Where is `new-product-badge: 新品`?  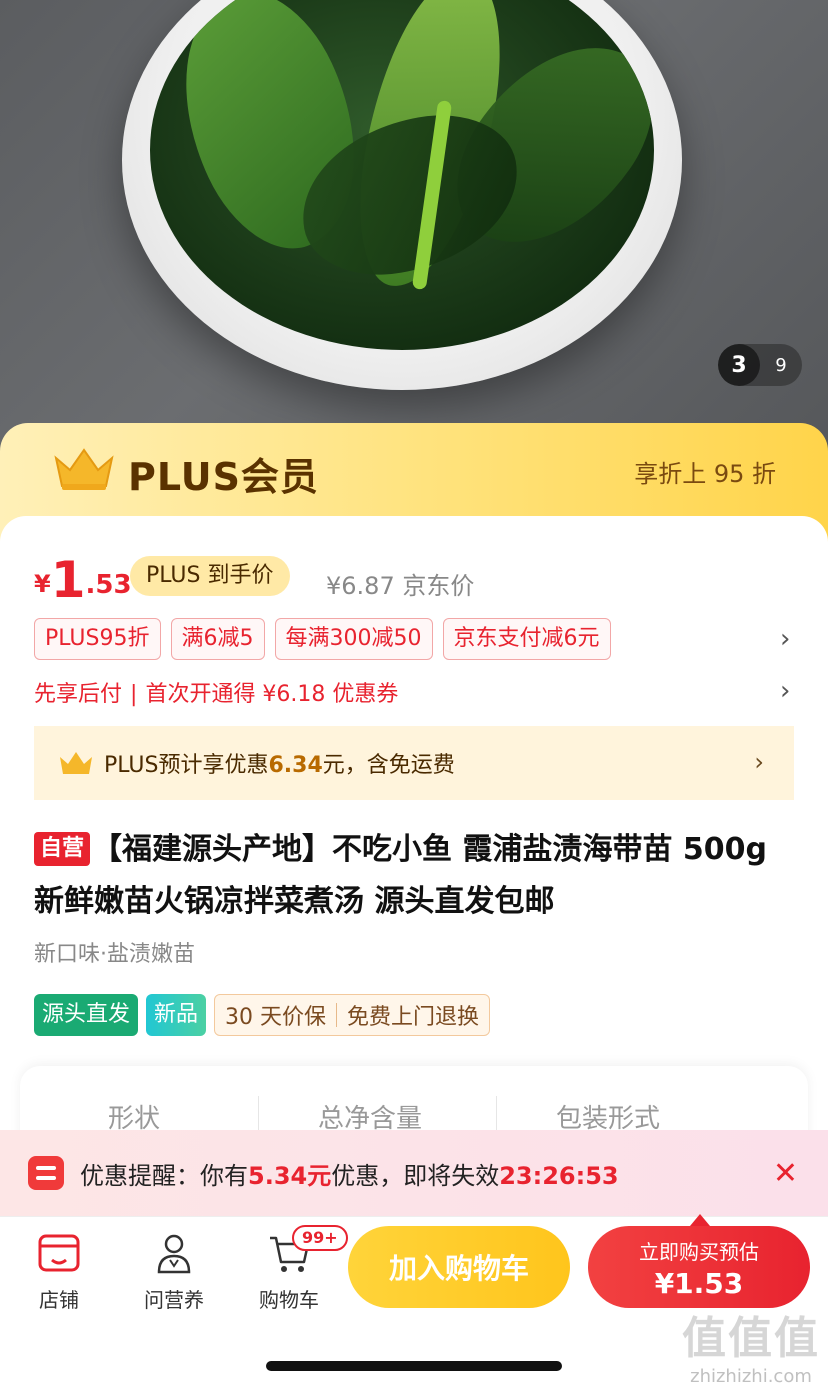
new-product-badge: 新品 is located at coordinates (176, 1015).